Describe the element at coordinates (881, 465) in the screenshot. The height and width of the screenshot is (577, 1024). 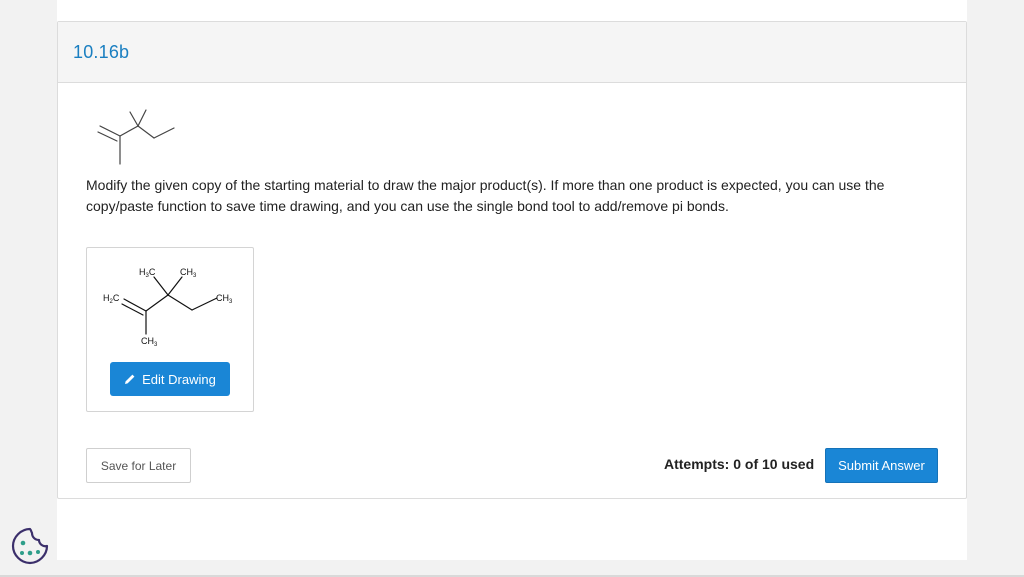
I see `submit-answer-button: Submit Answer` at that location.